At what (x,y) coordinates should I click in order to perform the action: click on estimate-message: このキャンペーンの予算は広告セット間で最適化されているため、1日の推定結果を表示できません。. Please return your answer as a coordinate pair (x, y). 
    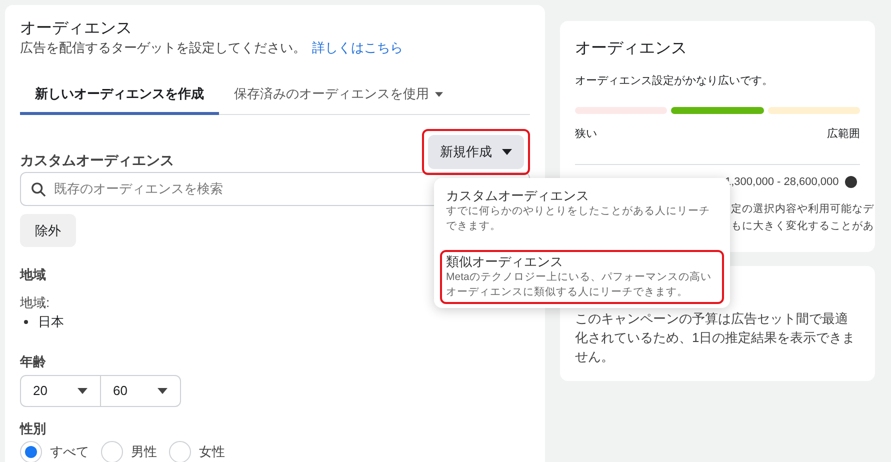
    Looking at the image, I should click on (715, 338).